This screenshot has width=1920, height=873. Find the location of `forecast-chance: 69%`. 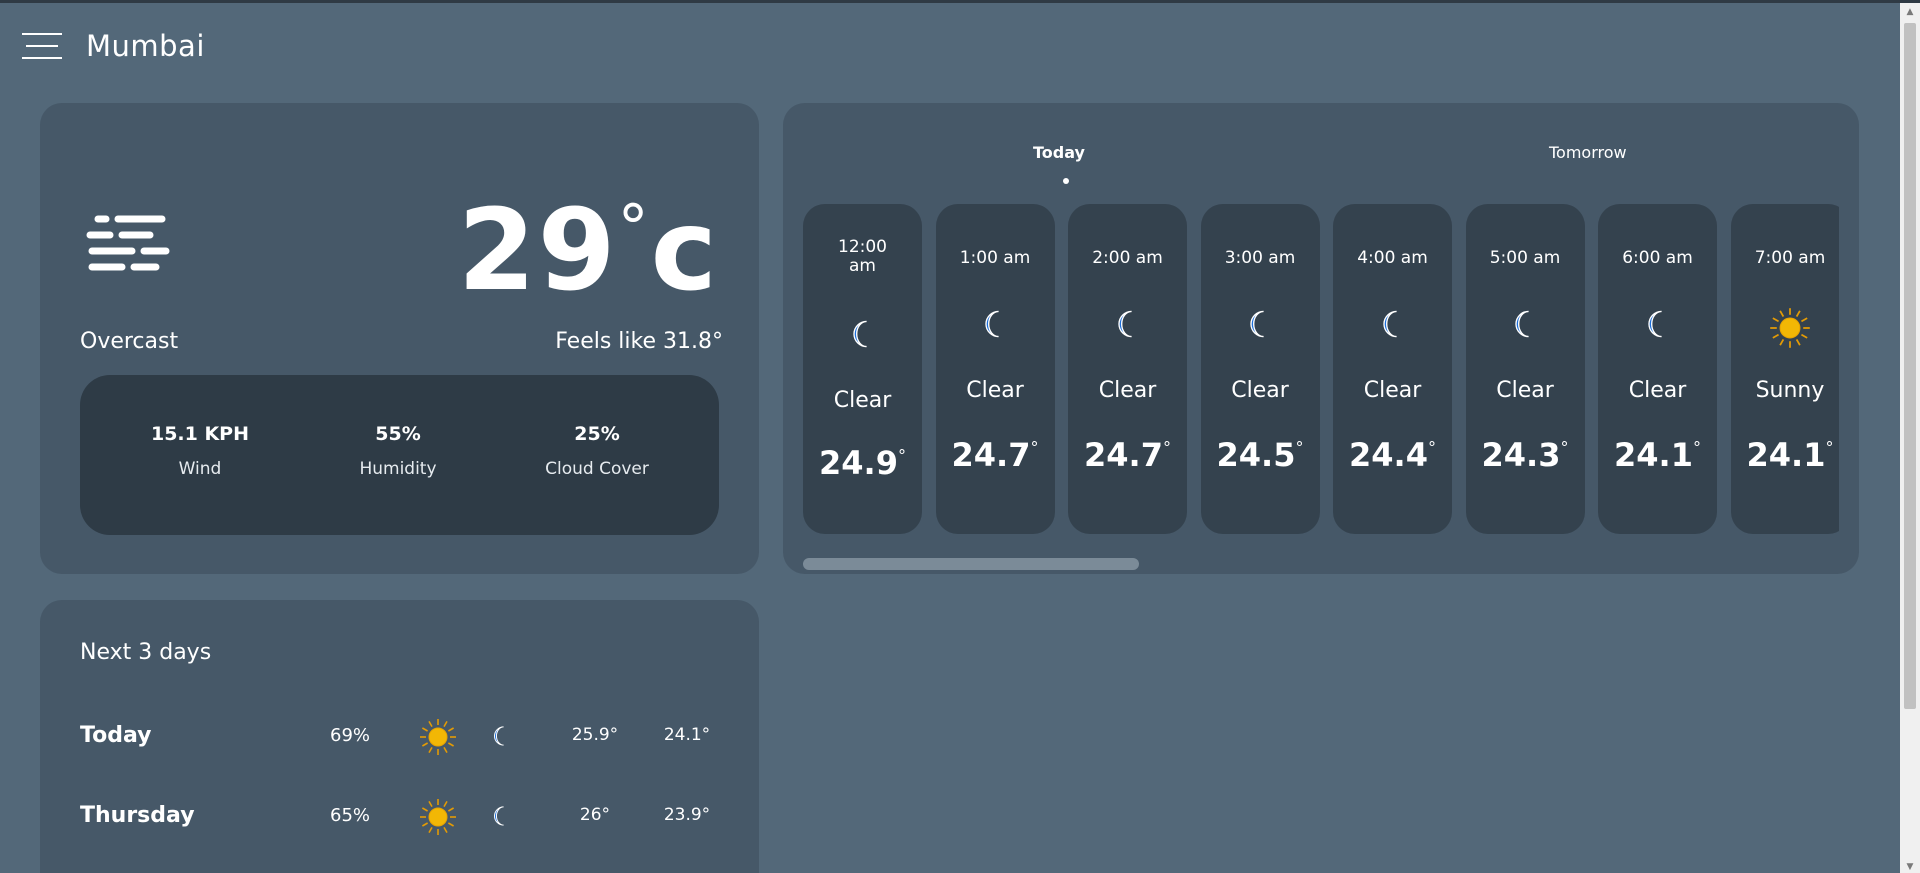

forecast-chance: 69% is located at coordinates (350, 735).